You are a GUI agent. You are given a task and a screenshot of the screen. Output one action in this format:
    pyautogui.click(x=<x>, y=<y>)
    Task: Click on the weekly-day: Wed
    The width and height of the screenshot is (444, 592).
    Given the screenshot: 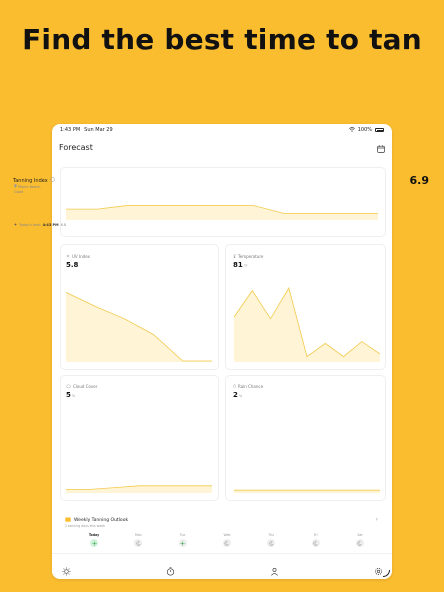 What is the action you would take?
    pyautogui.click(x=227, y=540)
    